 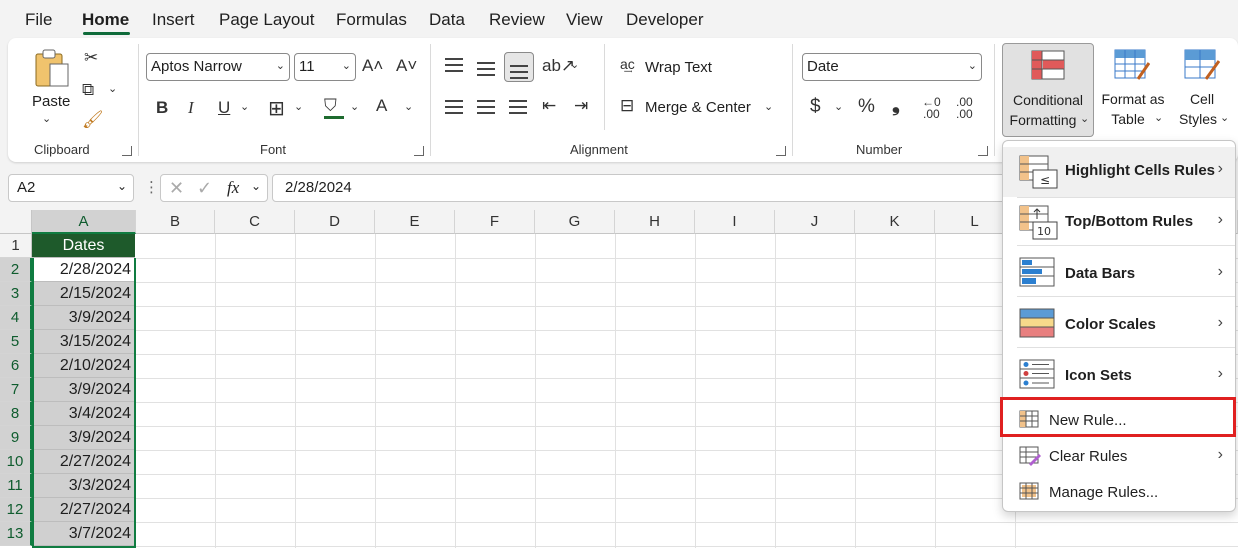 I want to click on bold-button: B, so click(x=162, y=108).